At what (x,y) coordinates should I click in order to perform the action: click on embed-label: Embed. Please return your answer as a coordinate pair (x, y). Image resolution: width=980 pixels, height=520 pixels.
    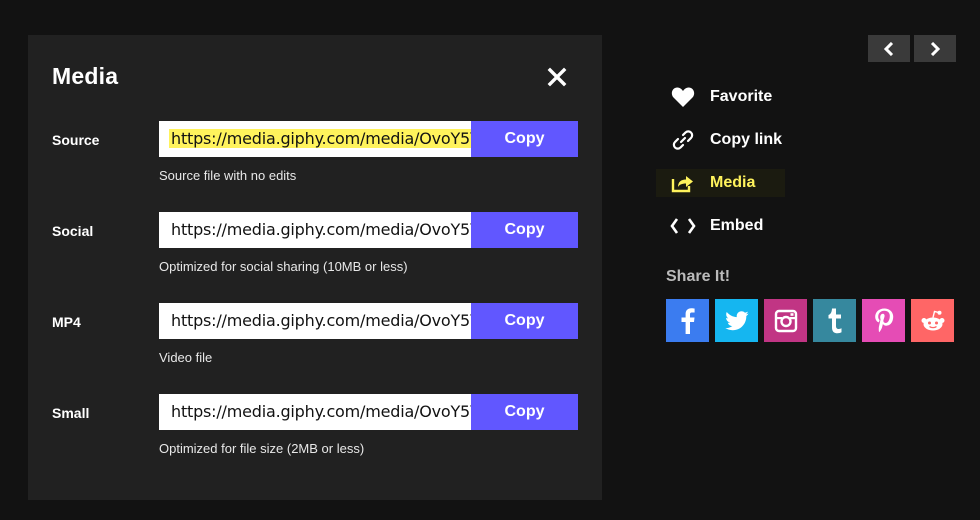
    Looking at the image, I should click on (737, 225).